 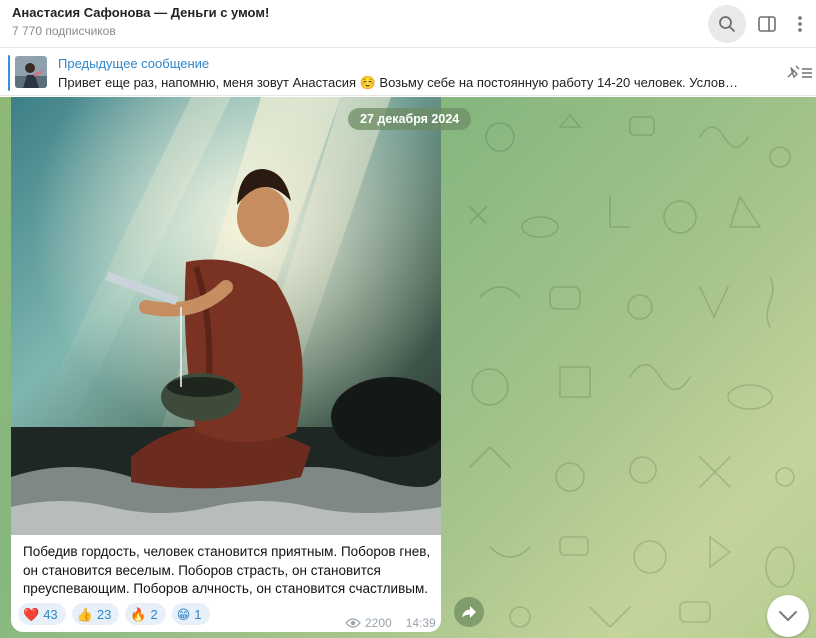 I want to click on reaction-count: 43, so click(x=50, y=614).